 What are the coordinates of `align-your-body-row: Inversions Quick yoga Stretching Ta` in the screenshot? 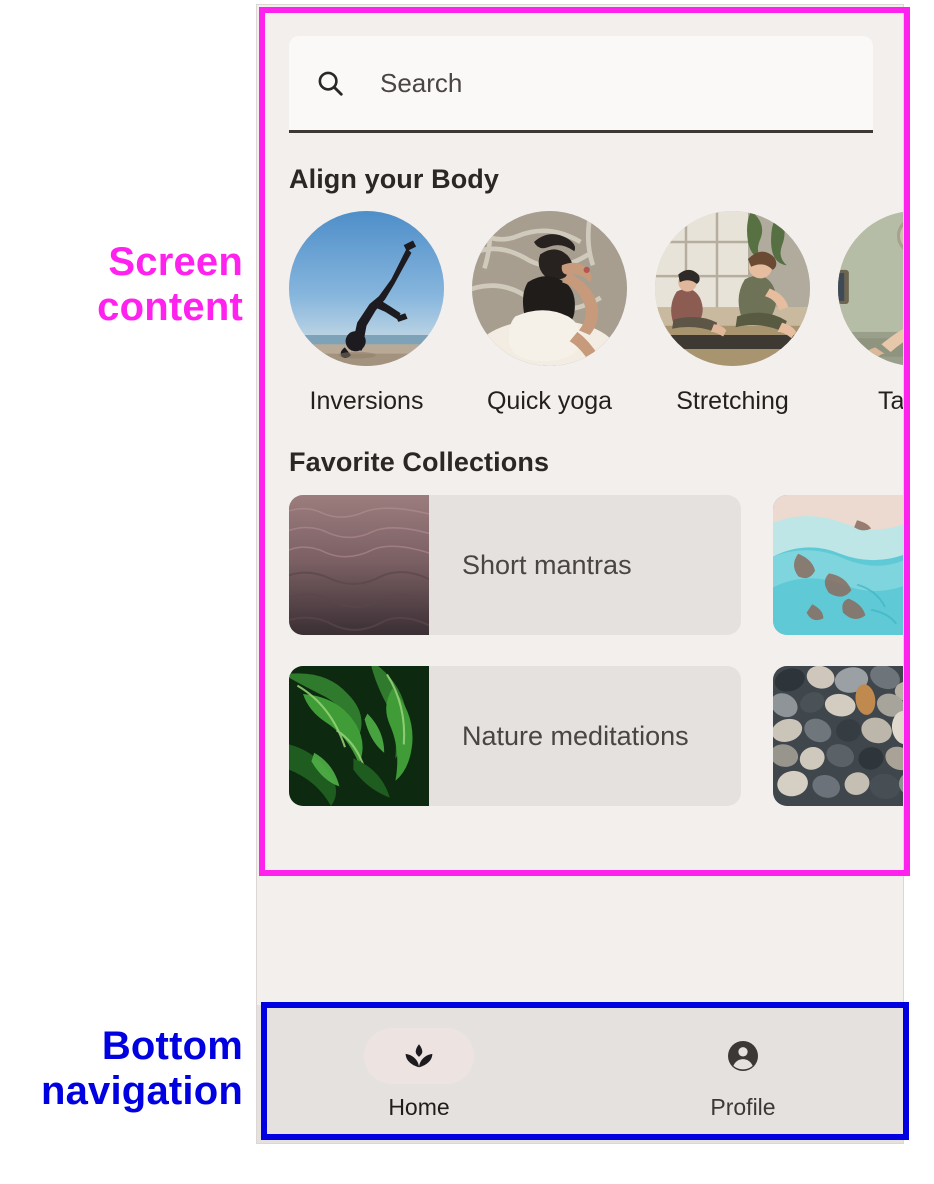 It's located at (596, 313).